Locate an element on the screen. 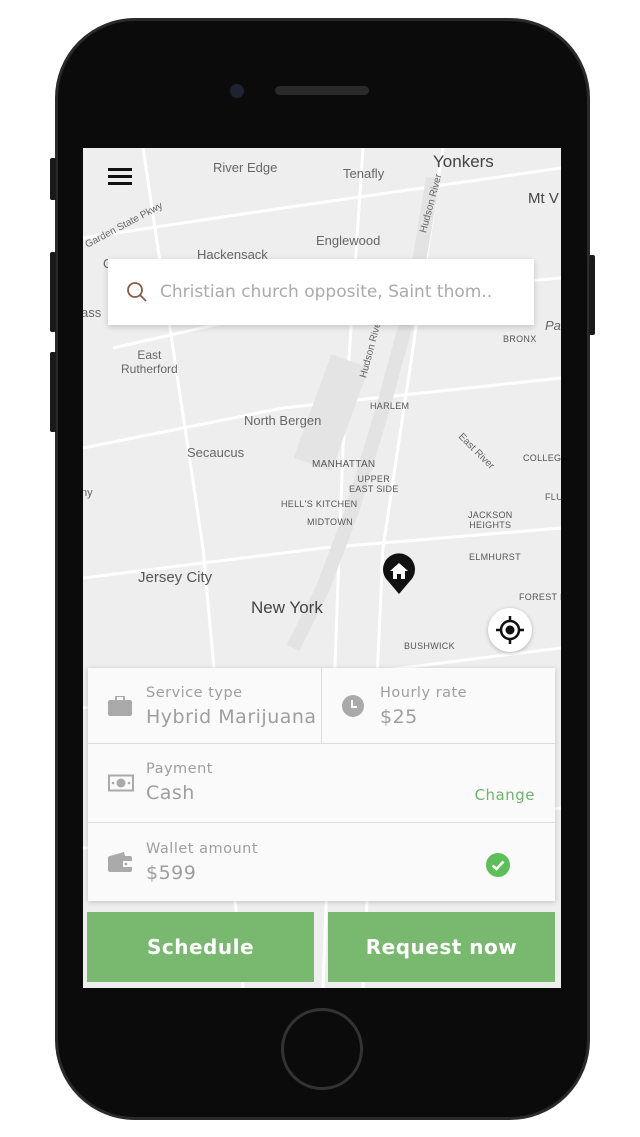 The height and width of the screenshot is (1137, 640). power-button is located at coordinates (592, 295).